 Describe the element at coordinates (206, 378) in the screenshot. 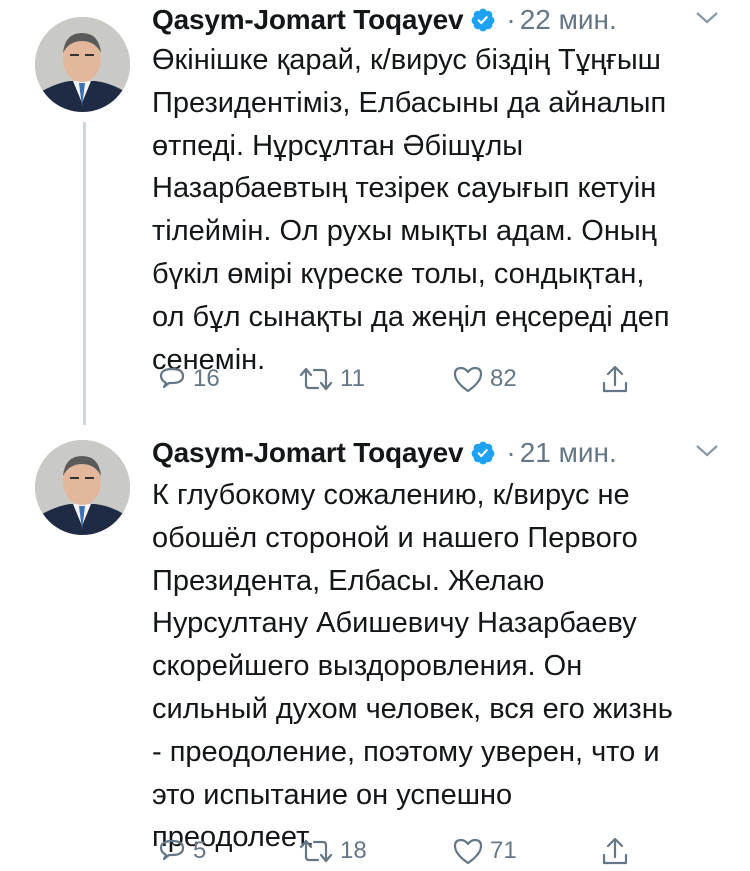

I see `reply-count: 16` at that location.